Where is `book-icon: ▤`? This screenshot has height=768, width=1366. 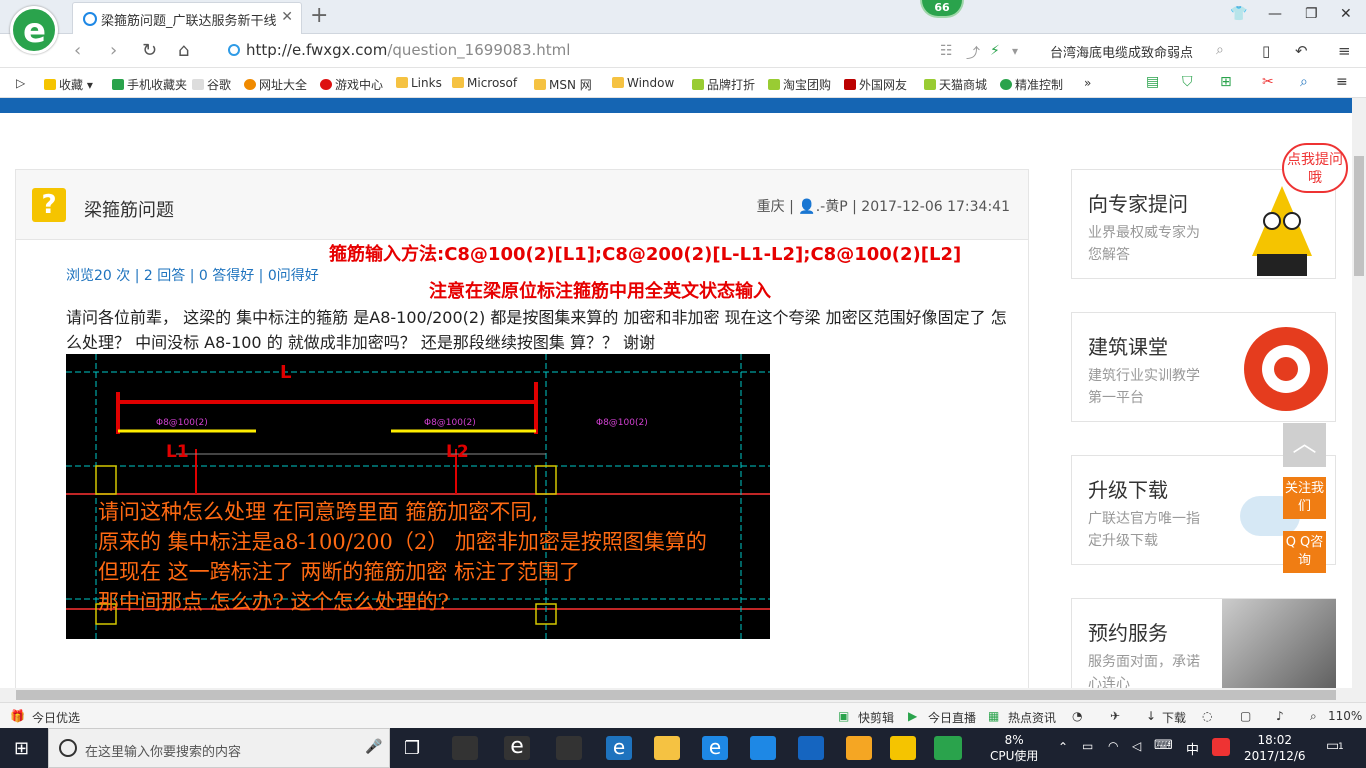 book-icon: ▤ is located at coordinates (1152, 82).